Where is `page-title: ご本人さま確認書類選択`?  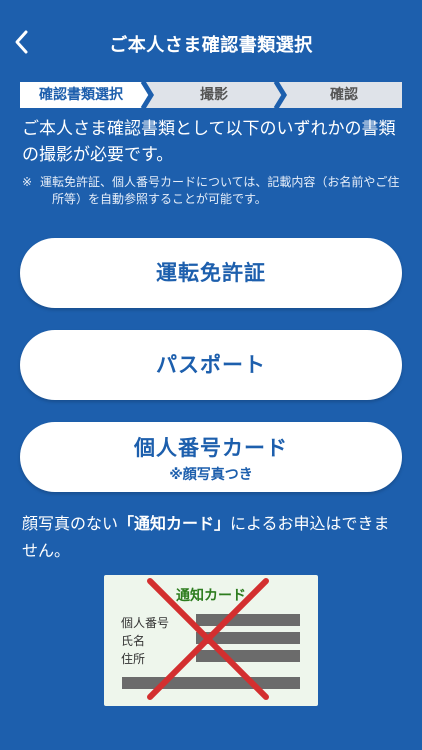
page-title: ご本人さま確認書類選択 is located at coordinates (211, 45).